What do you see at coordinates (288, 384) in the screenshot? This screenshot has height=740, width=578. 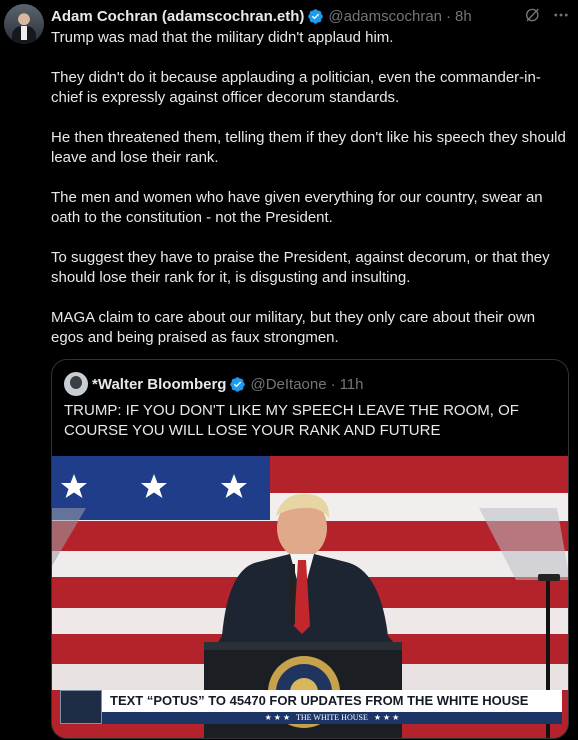 I see `quote-author-handle: @DeItaone` at bounding box center [288, 384].